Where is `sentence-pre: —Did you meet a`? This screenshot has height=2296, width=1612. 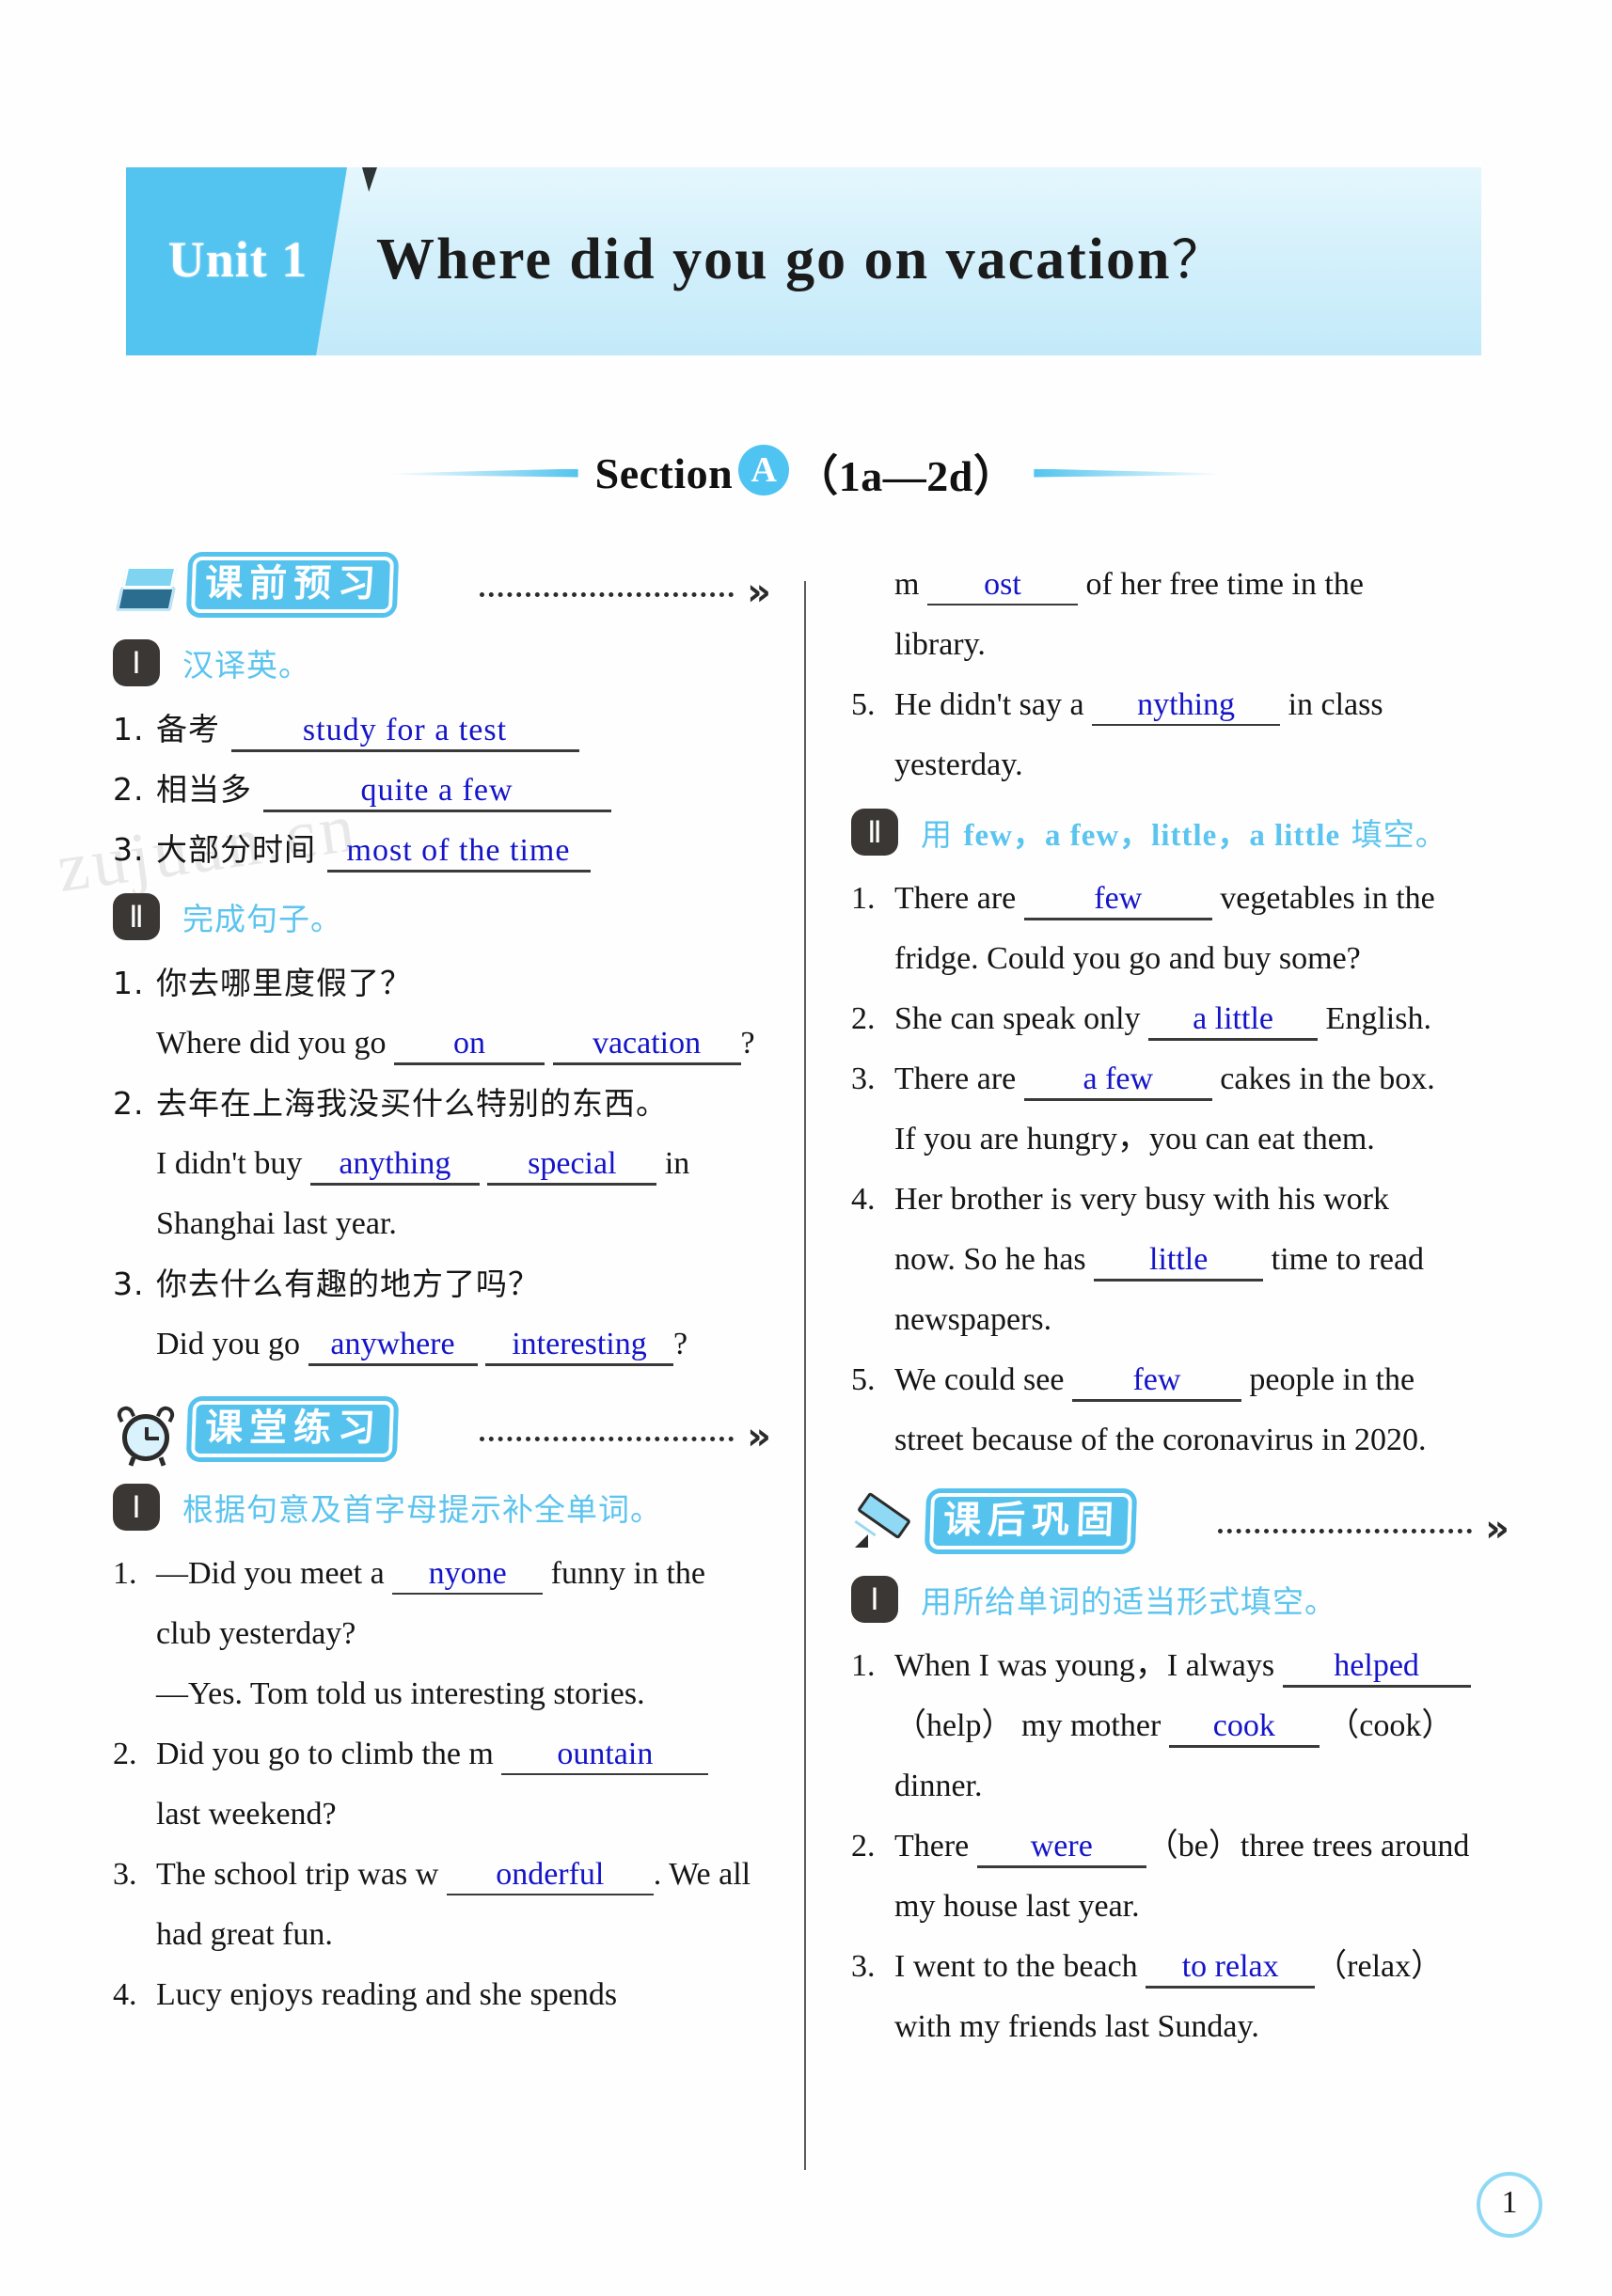 sentence-pre: —Did you meet a is located at coordinates (270, 1573).